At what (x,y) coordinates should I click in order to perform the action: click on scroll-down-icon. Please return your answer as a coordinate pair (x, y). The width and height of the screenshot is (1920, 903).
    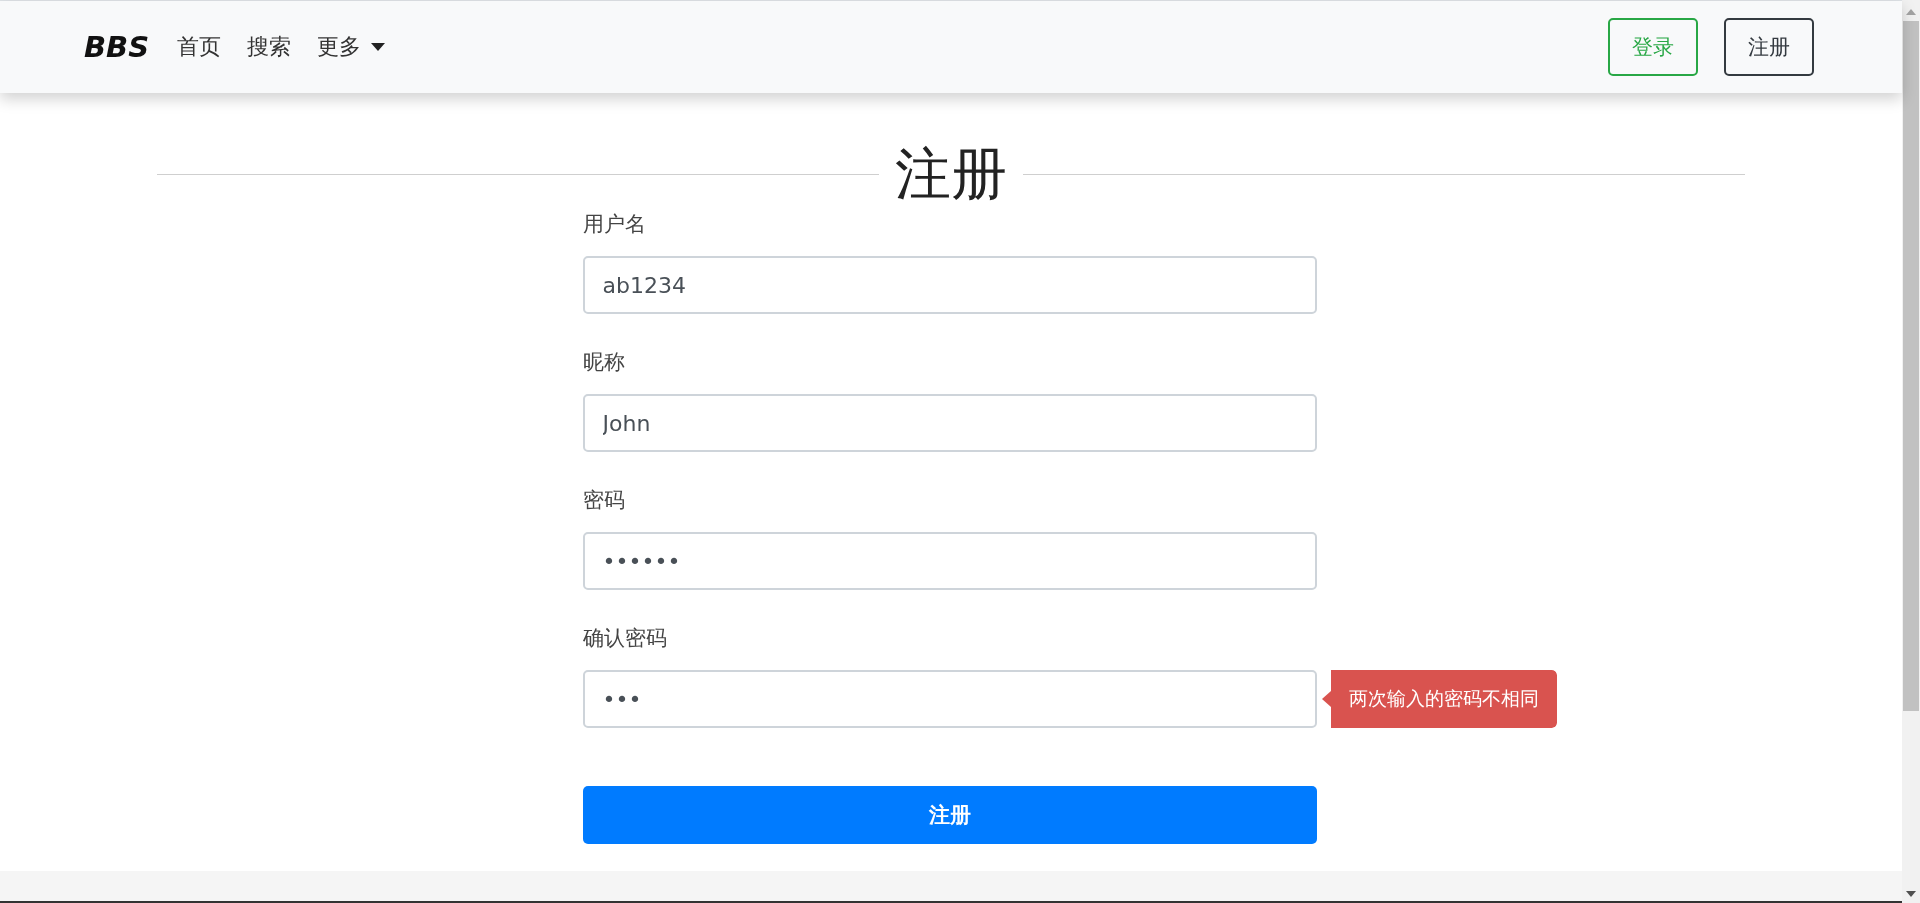
    Looking at the image, I should click on (1911, 894).